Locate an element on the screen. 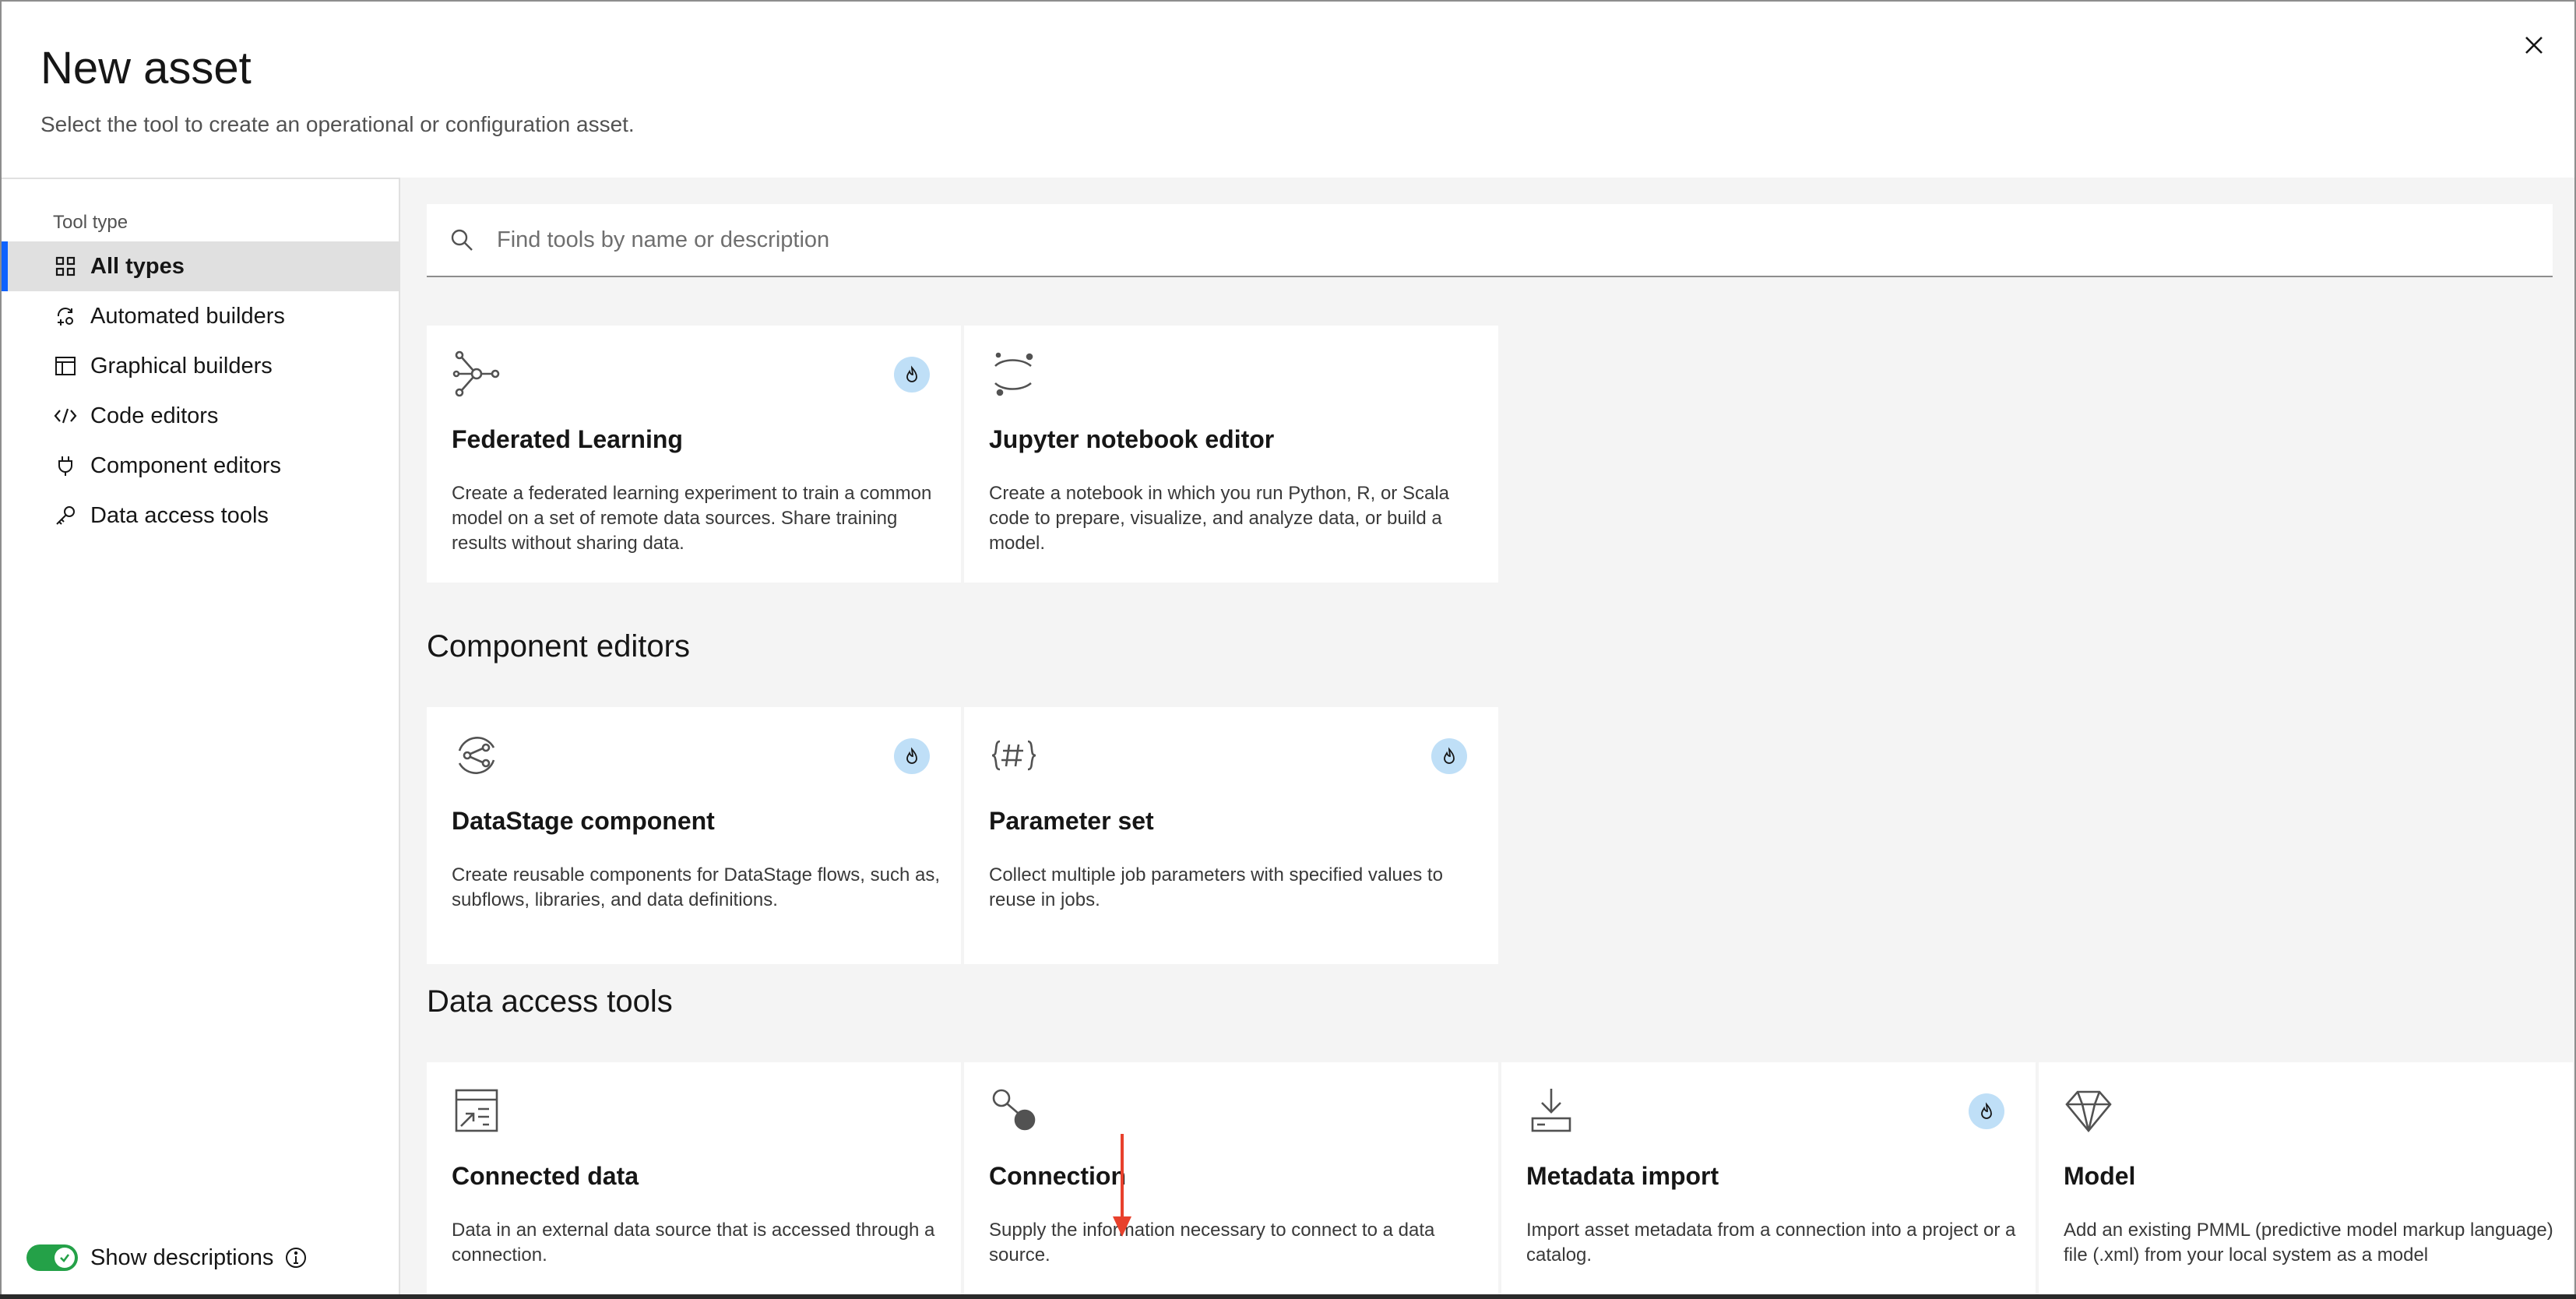 This screenshot has height=1299, width=2576. search-bar is located at coordinates (1490, 241).